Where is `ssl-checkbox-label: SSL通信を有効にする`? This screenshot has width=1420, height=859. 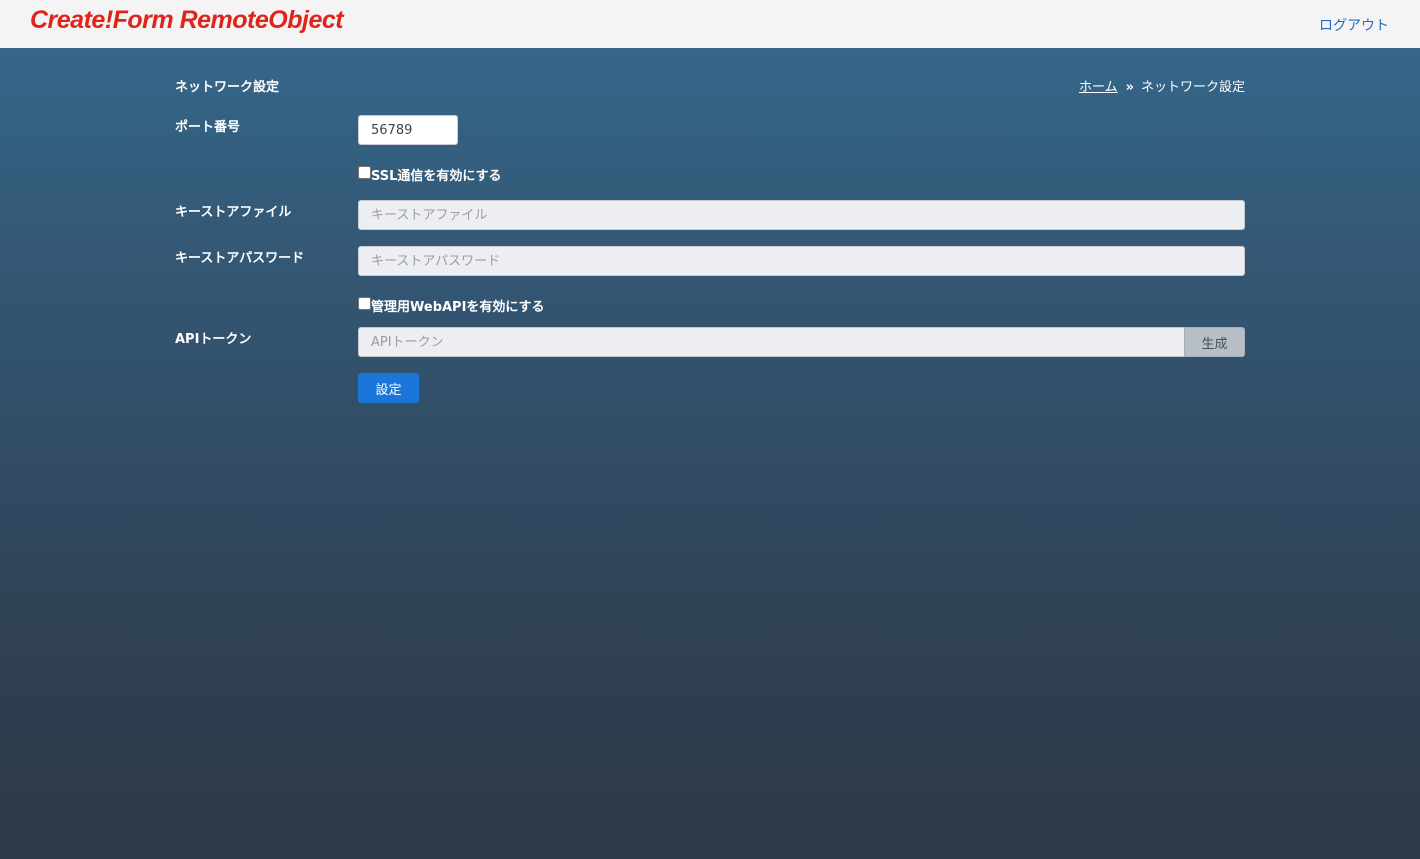 ssl-checkbox-label: SSL通信を有効にする is located at coordinates (436, 176).